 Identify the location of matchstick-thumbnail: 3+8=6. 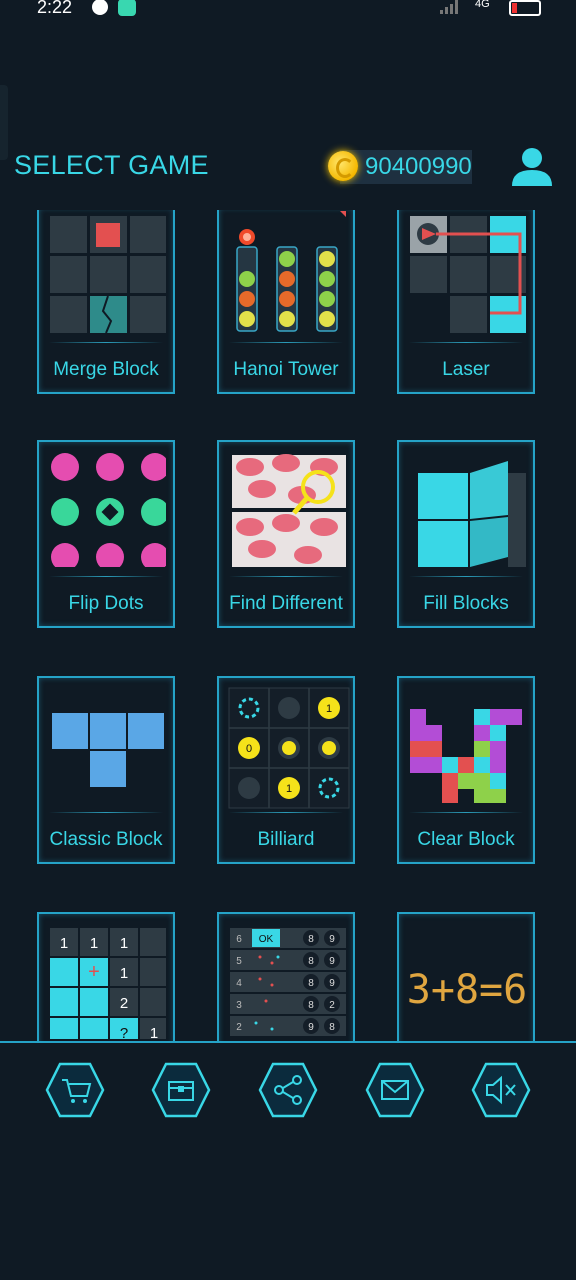
(467, 990).